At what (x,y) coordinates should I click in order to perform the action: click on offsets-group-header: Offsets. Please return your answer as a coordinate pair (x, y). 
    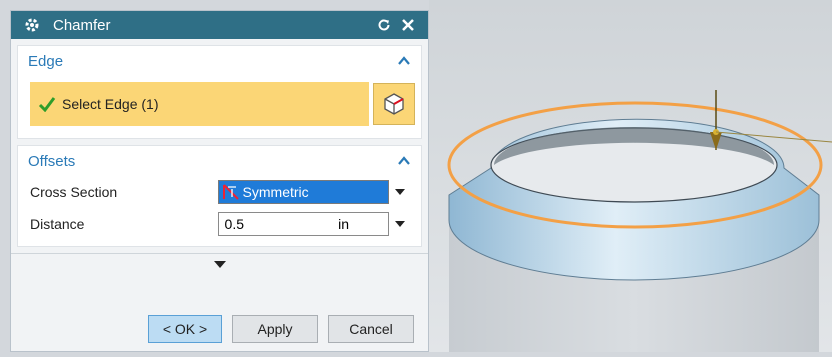
    Looking at the image, I should click on (219, 161).